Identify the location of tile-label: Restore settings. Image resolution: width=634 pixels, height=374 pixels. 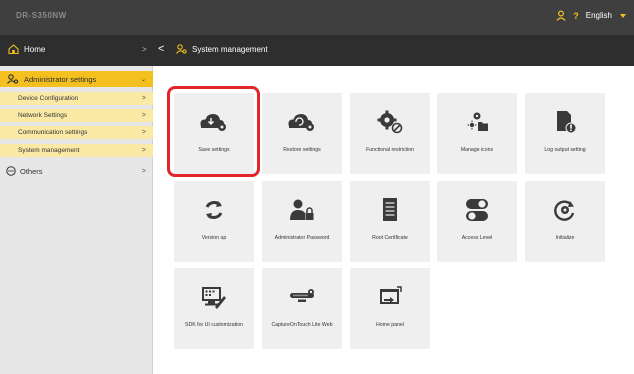
(302, 150).